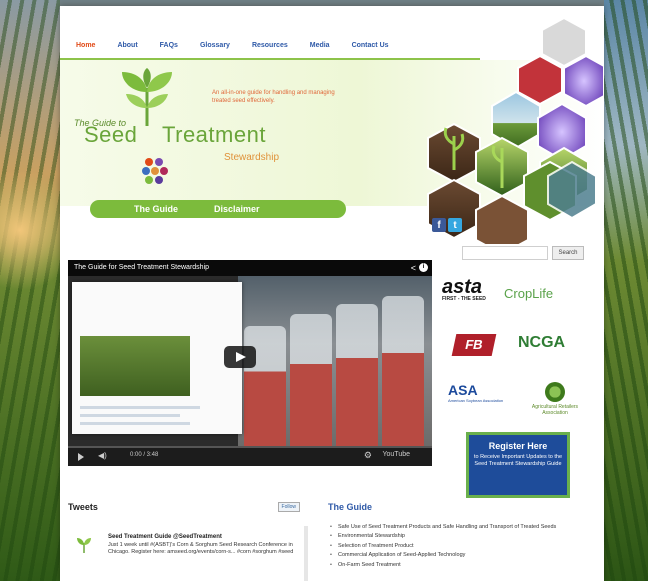  Describe the element at coordinates (83, 507) in the screenshot. I see `tweets-heading: Tweets` at that location.